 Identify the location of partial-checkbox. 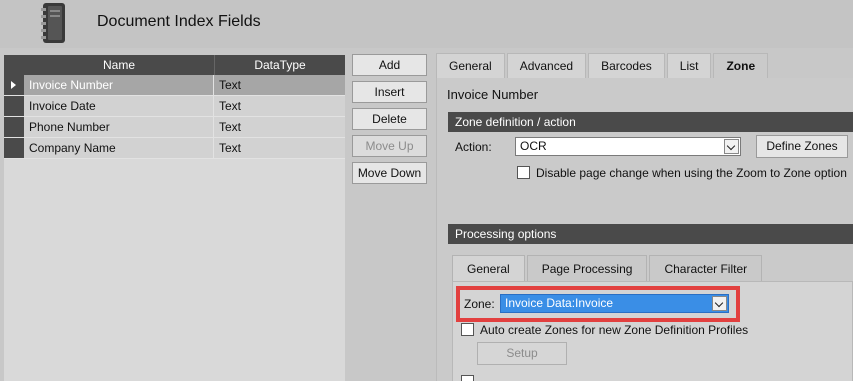
(467, 378).